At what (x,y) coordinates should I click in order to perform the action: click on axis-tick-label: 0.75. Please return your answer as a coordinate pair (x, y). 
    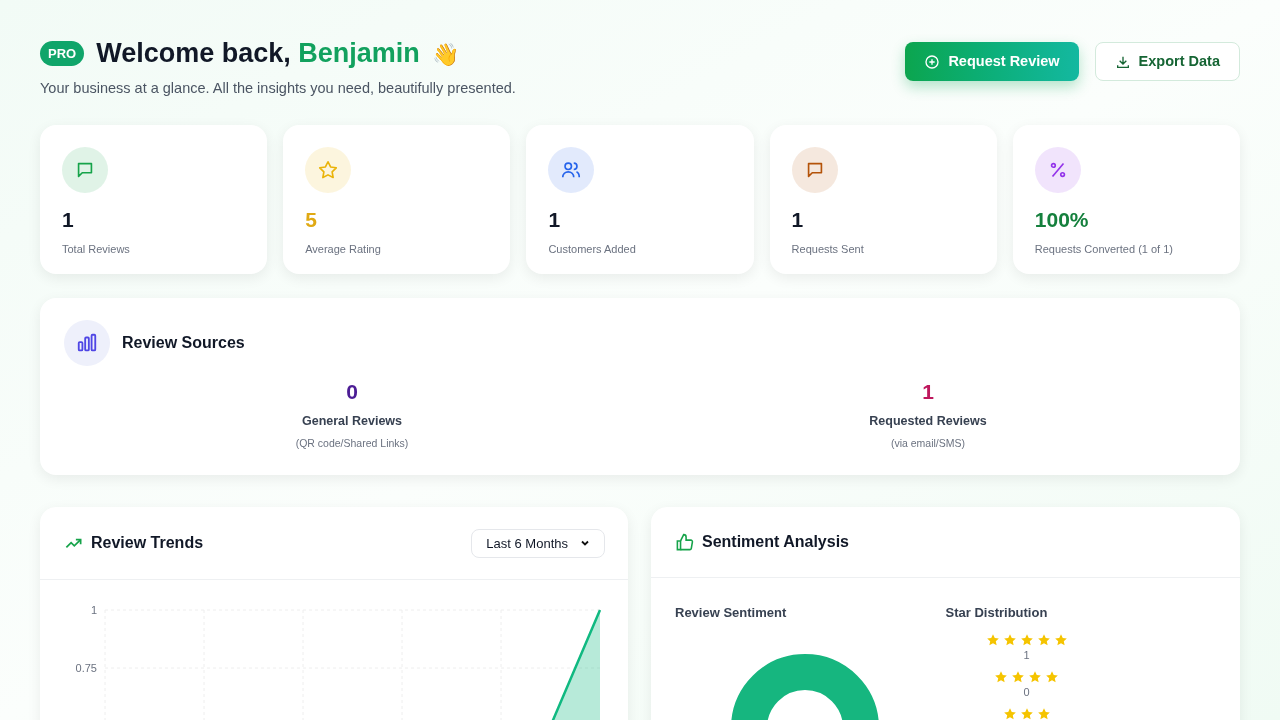
    Looking at the image, I should click on (86, 668).